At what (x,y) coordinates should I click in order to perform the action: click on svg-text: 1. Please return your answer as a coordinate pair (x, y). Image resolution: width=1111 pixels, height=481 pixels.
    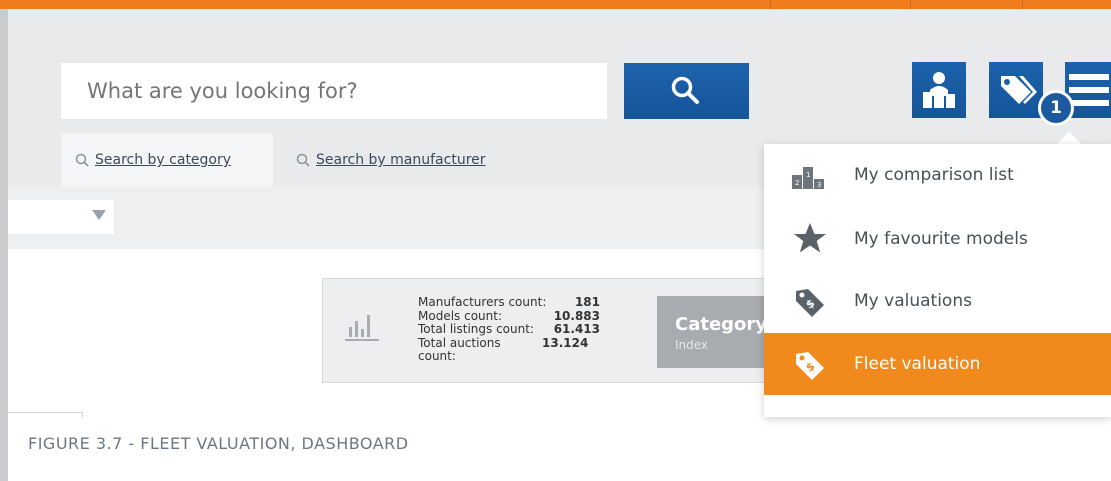
    Looking at the image, I should click on (808, 175).